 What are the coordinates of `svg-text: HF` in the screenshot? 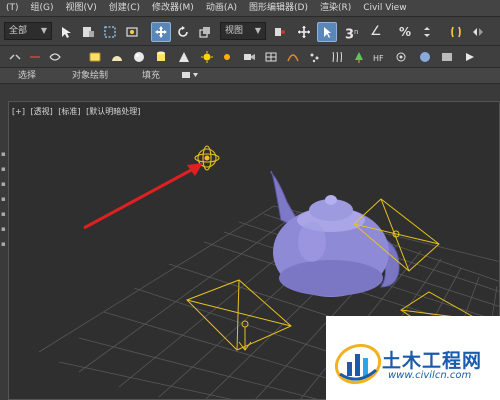 It's located at (378, 58).